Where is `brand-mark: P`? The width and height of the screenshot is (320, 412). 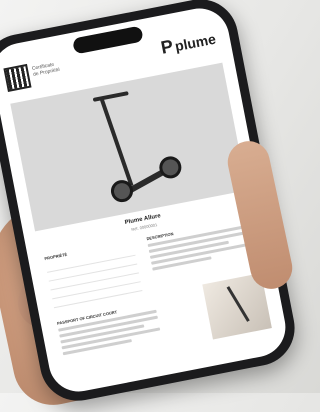
brand-mark: P is located at coordinates (167, 46).